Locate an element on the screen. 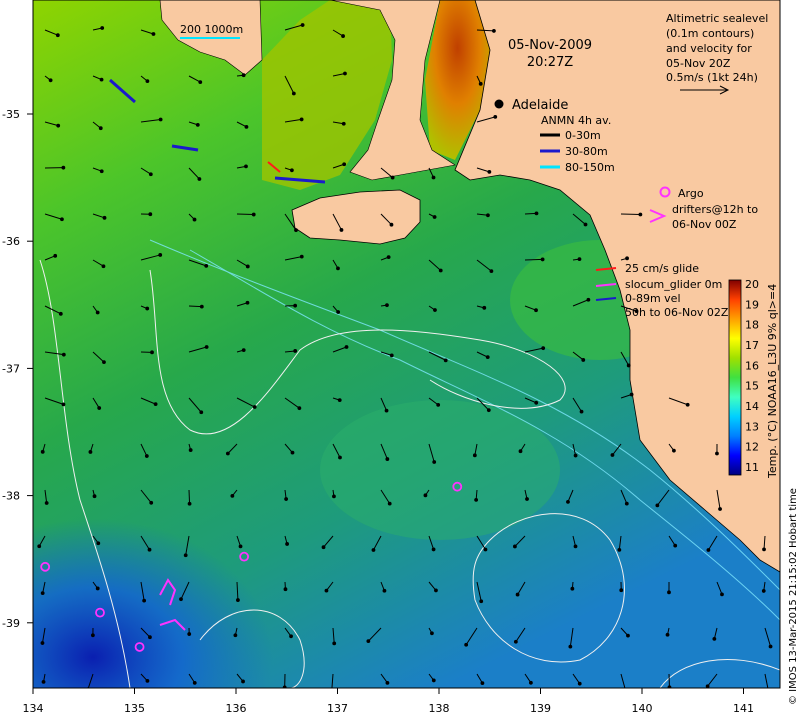 The height and width of the screenshot is (720, 800). y-tick-label: -38 is located at coordinates (11, 496).